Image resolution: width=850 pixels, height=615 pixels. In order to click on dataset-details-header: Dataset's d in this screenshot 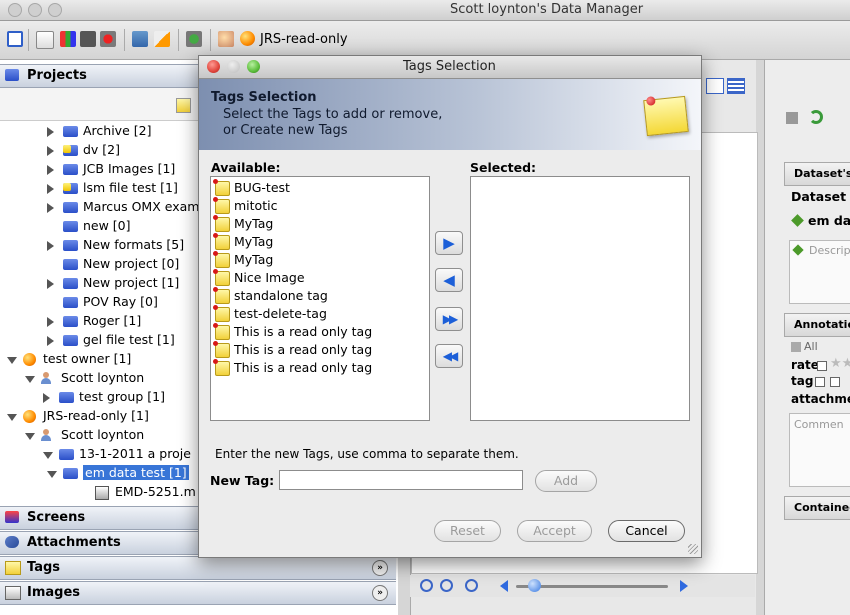, I will do `click(817, 174)`.